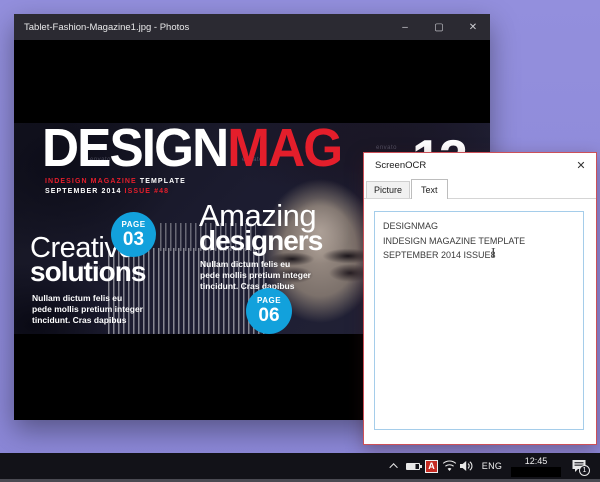 The image size is (600, 482). What do you see at coordinates (480, 165) in the screenshot?
I see `screenocr-titlebar: ScreenOCR ✕` at bounding box center [480, 165].